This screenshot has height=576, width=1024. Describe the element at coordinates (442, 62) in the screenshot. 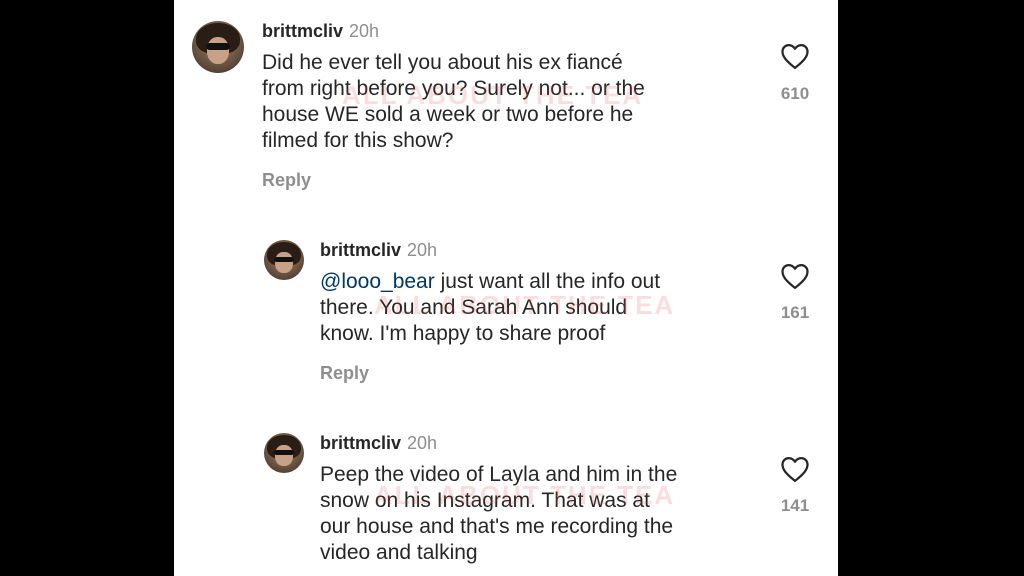

I see `comment-line: Did he ever tell you about his ex fiancé` at that location.